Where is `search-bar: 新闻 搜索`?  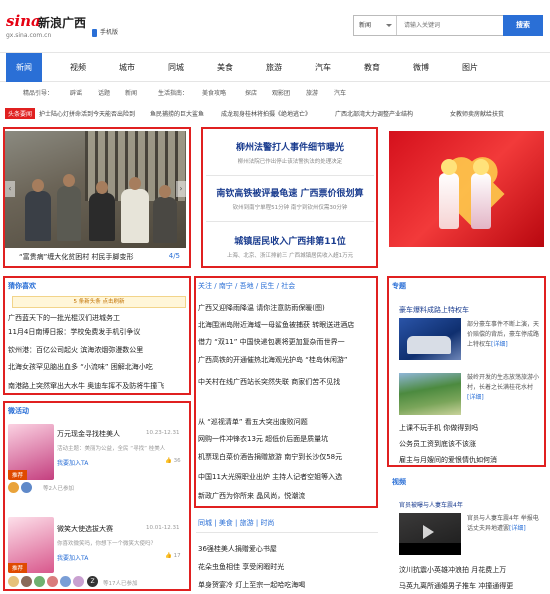
search-bar: 新闻 搜索 is located at coordinates (448, 25).